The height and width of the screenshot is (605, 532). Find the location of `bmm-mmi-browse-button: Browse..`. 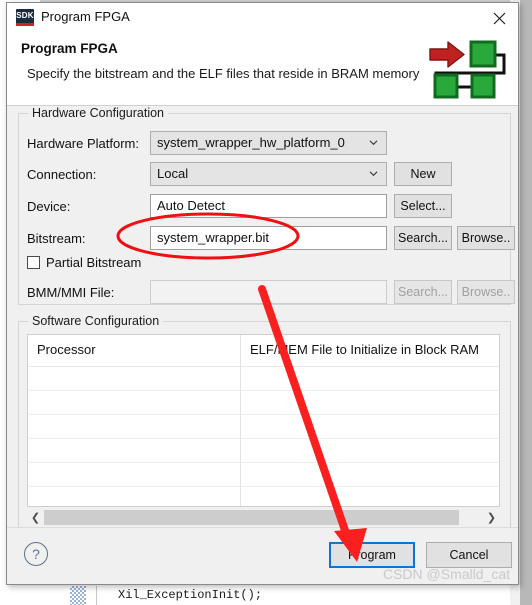

bmm-mmi-browse-button: Browse.. is located at coordinates (486, 292).